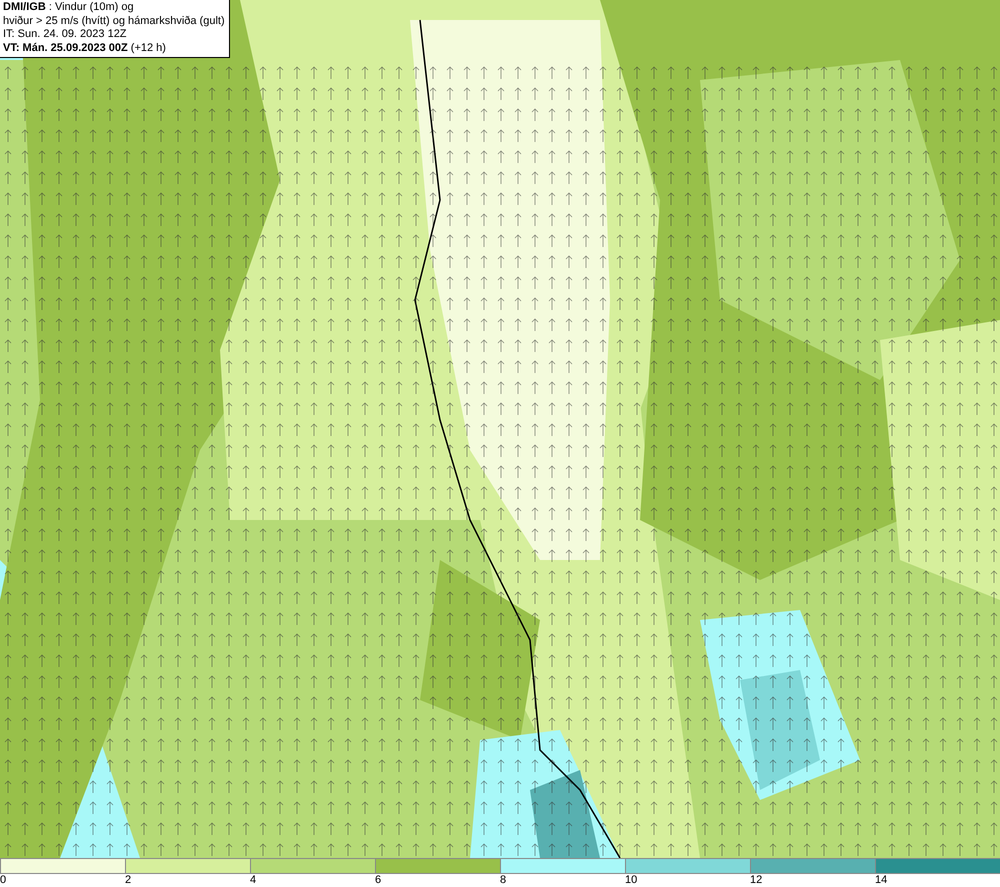  What do you see at coordinates (128, 880) in the screenshot?
I see `legend-tick-label: 2` at bounding box center [128, 880].